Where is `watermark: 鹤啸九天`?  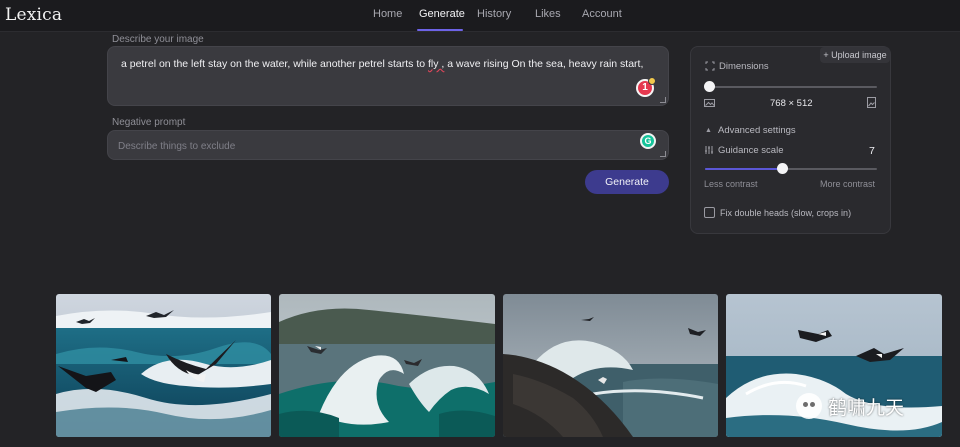
watermark: 鹤啸九天 is located at coordinates (850, 406).